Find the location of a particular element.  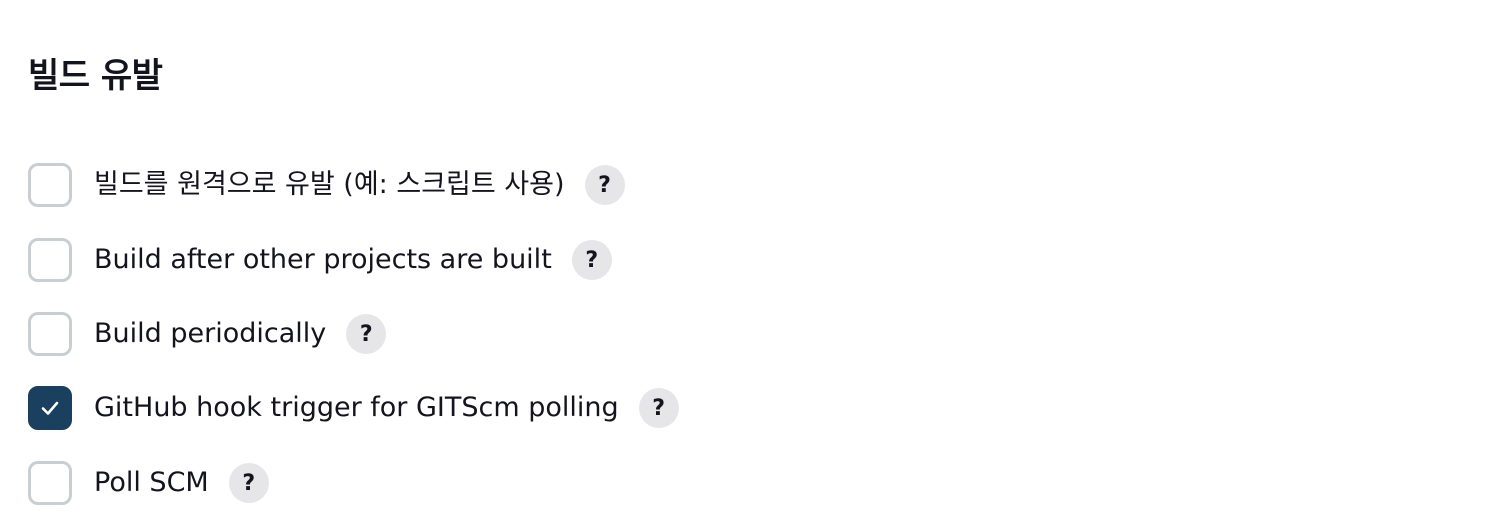

option-build-after-other-projects: Build after other projects are built ? is located at coordinates (320, 260).